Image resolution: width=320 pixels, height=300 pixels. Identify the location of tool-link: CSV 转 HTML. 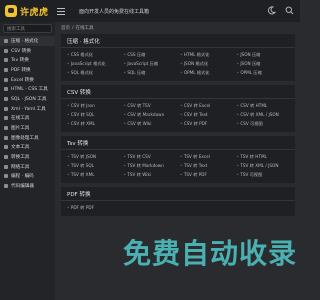
(263, 106).